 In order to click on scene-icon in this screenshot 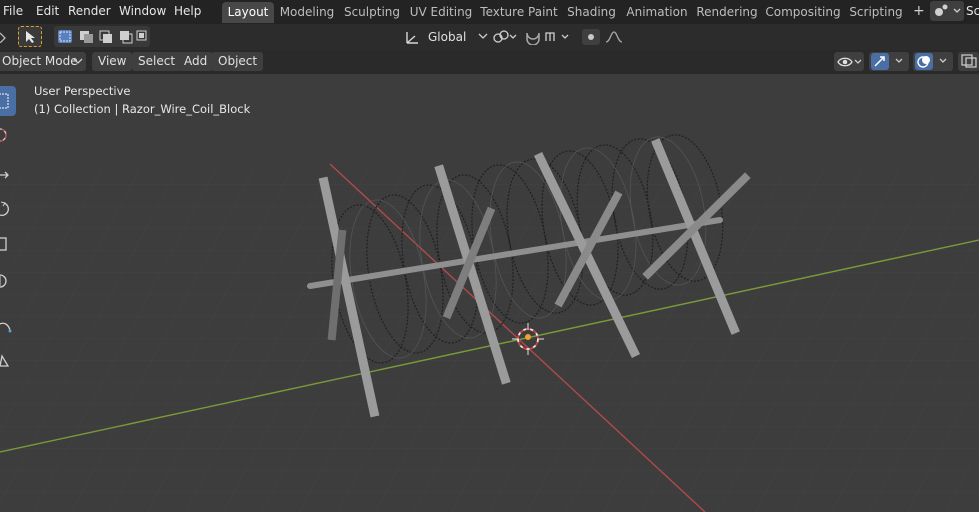, I will do `click(948, 10)`.